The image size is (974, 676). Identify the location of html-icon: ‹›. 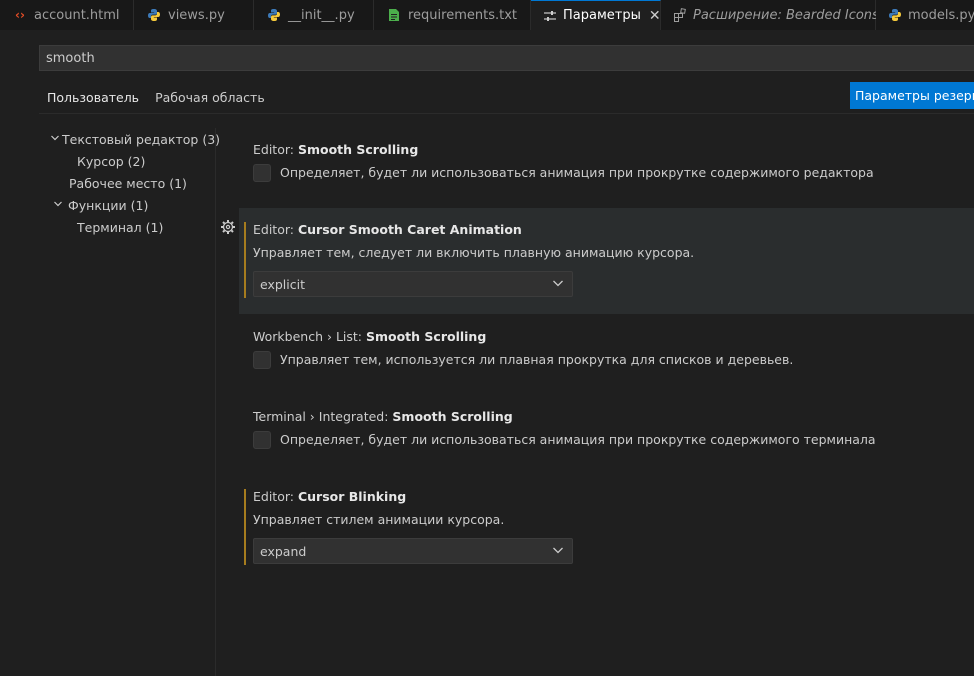
(20, 15).